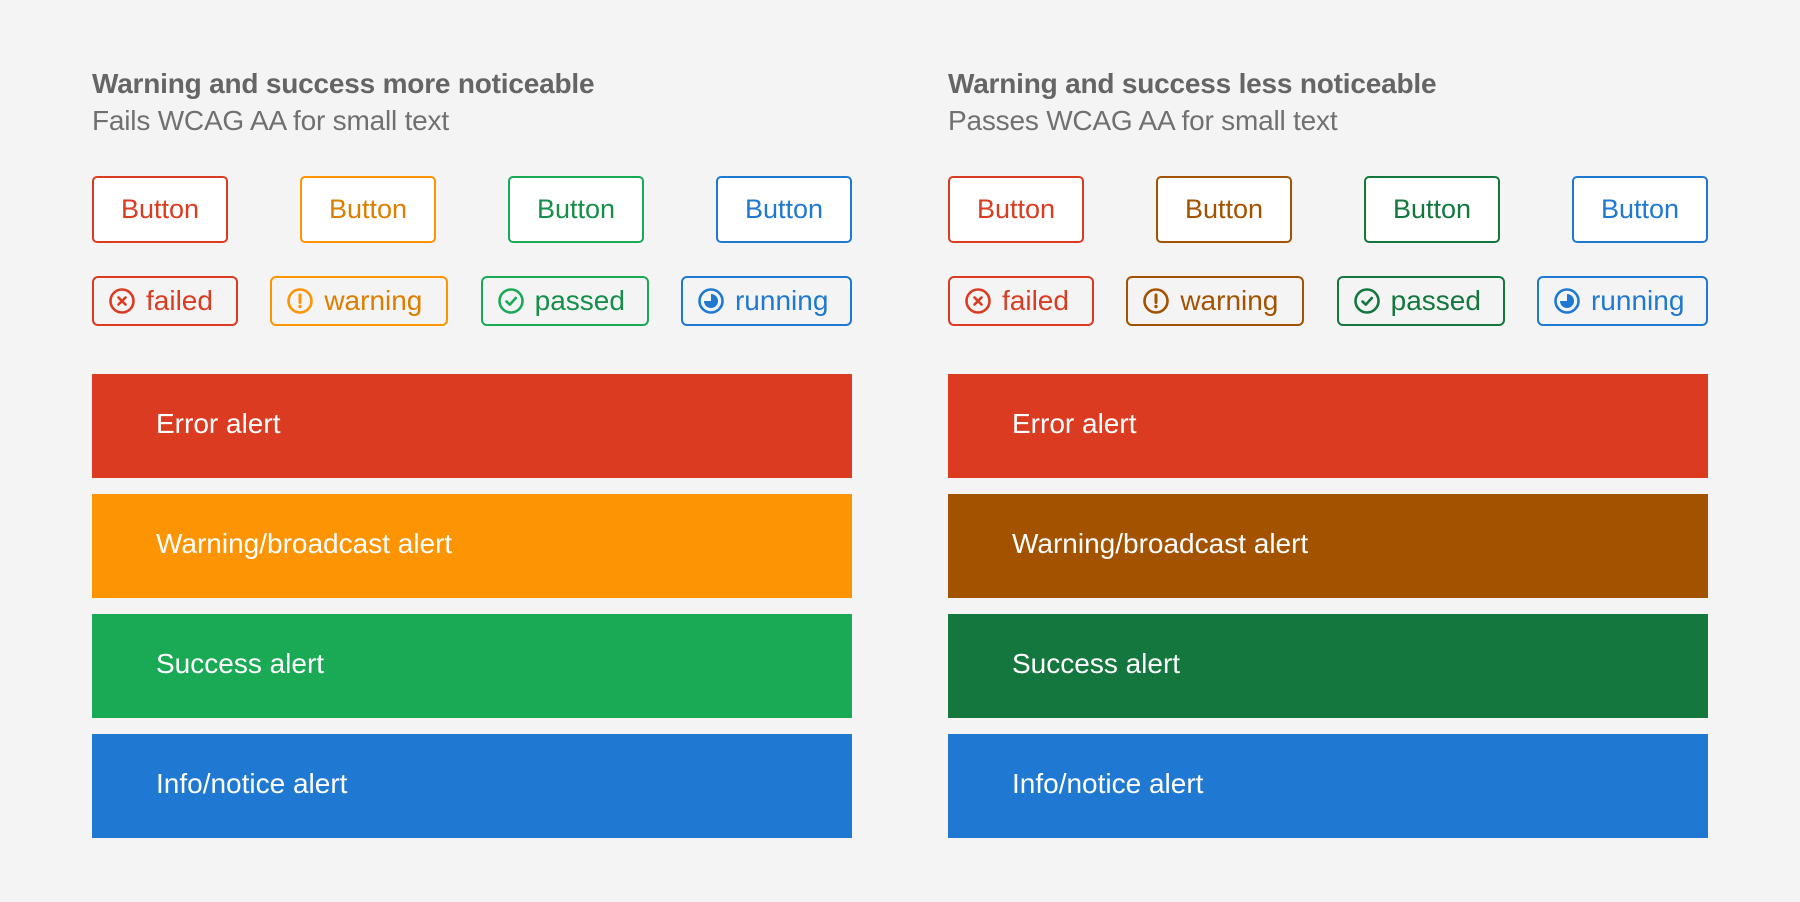 The height and width of the screenshot is (902, 1800). I want to click on panel-title: Warning and success less noticeable, so click(1192, 83).